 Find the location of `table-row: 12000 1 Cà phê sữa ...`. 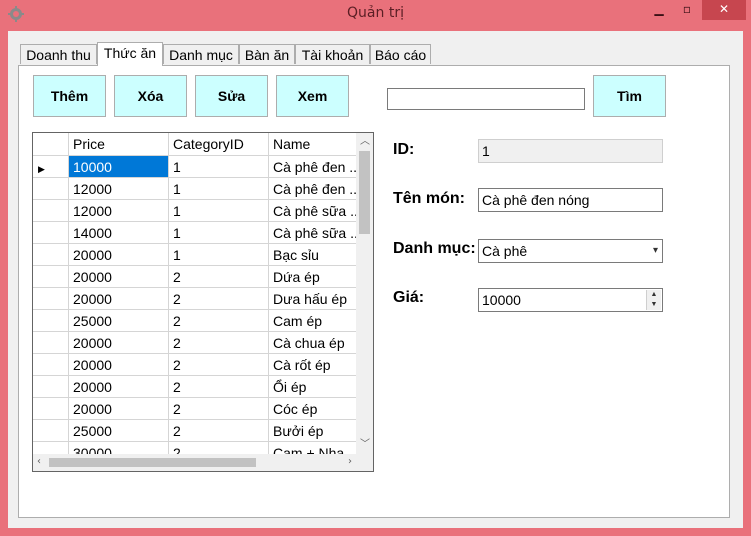

table-row: 12000 1 Cà phê sữa ... is located at coordinates (198, 210).